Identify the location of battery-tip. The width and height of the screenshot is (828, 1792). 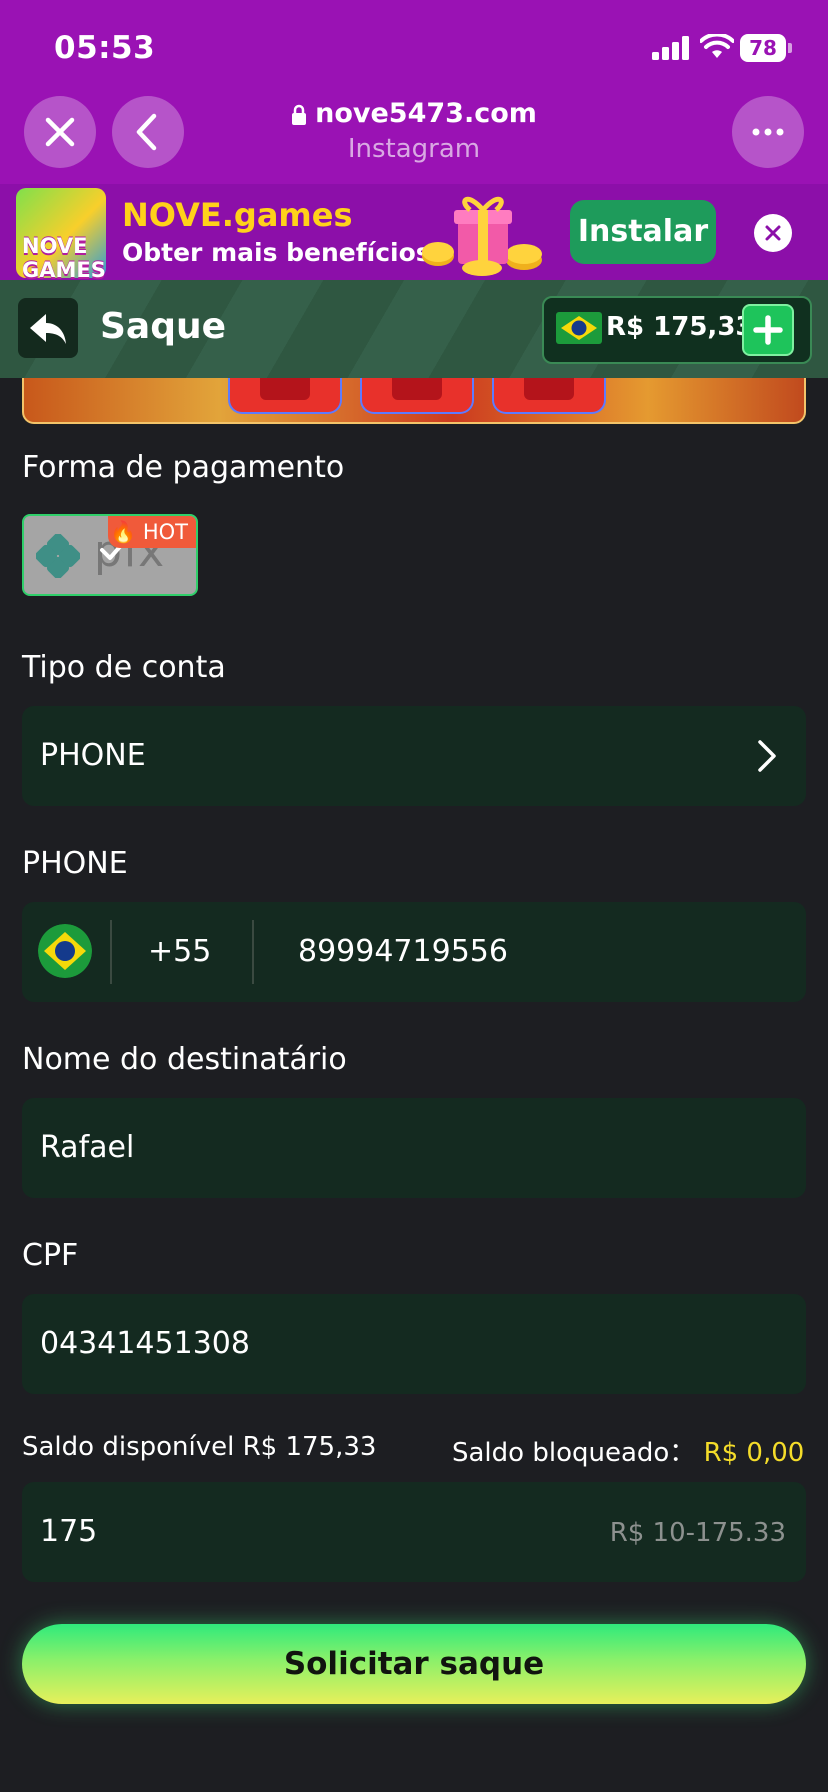
(790, 48).